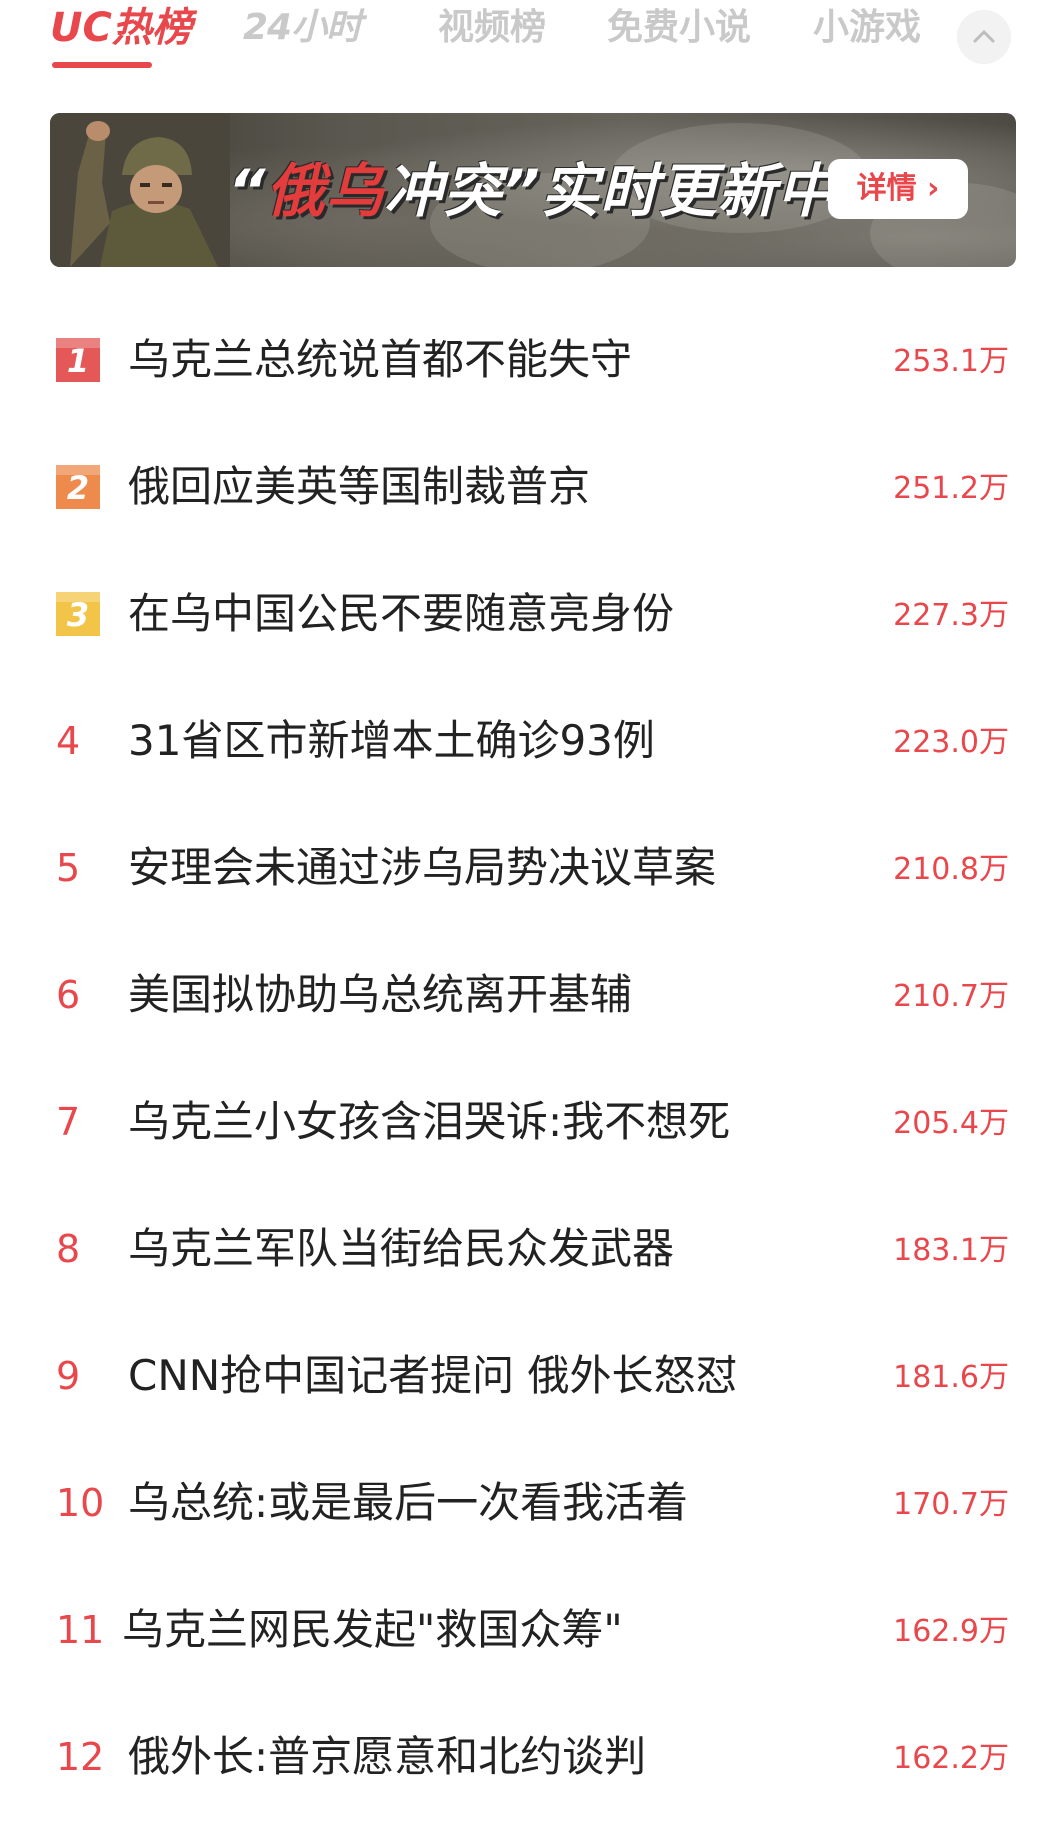 This screenshot has width=1063, height=1836. Describe the element at coordinates (951, 742) in the screenshot. I see `item-heat: 223.0万` at that location.